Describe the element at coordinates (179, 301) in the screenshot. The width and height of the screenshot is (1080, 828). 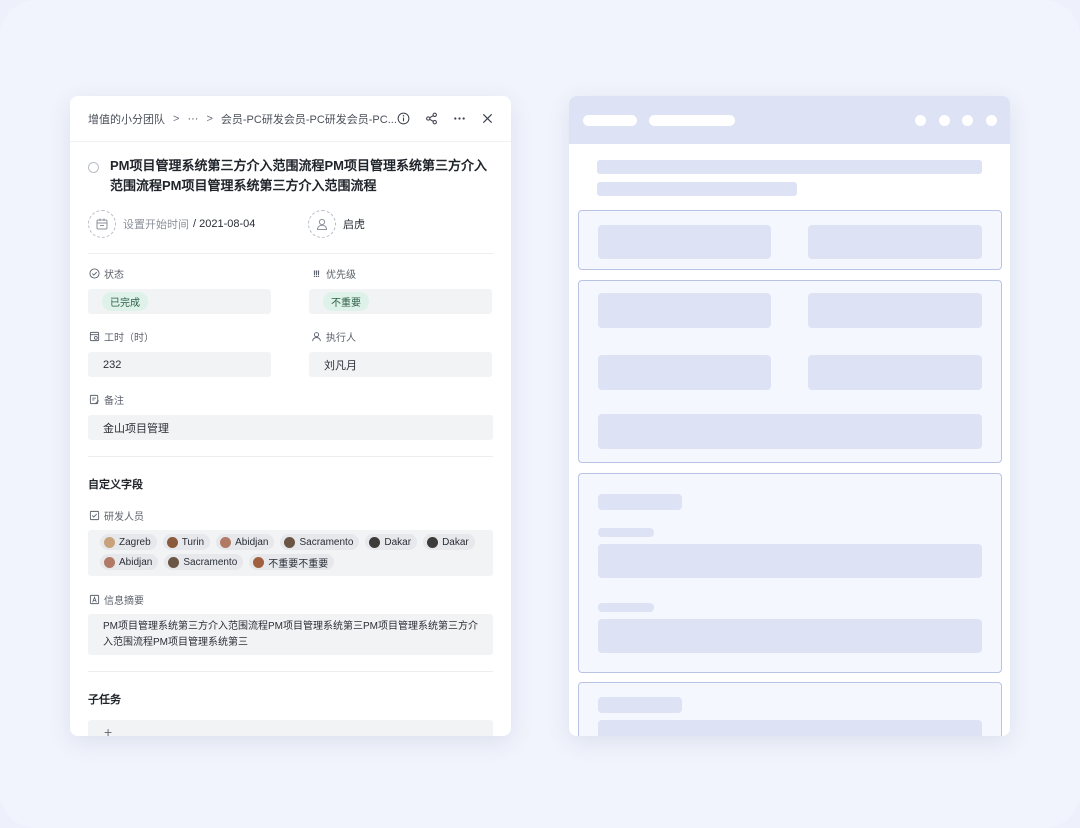
I see `status-select: 已完成` at that location.